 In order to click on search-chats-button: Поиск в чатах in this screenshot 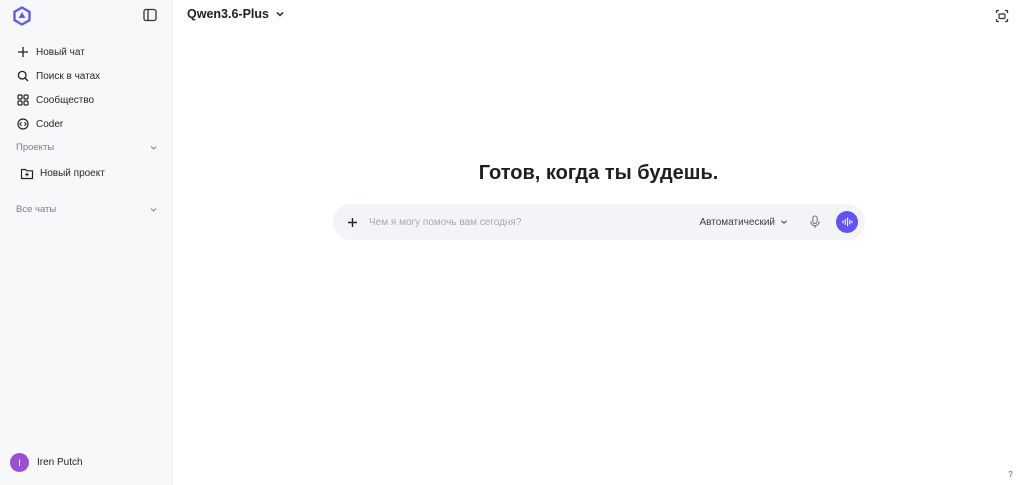, I will do `click(87, 76)`.